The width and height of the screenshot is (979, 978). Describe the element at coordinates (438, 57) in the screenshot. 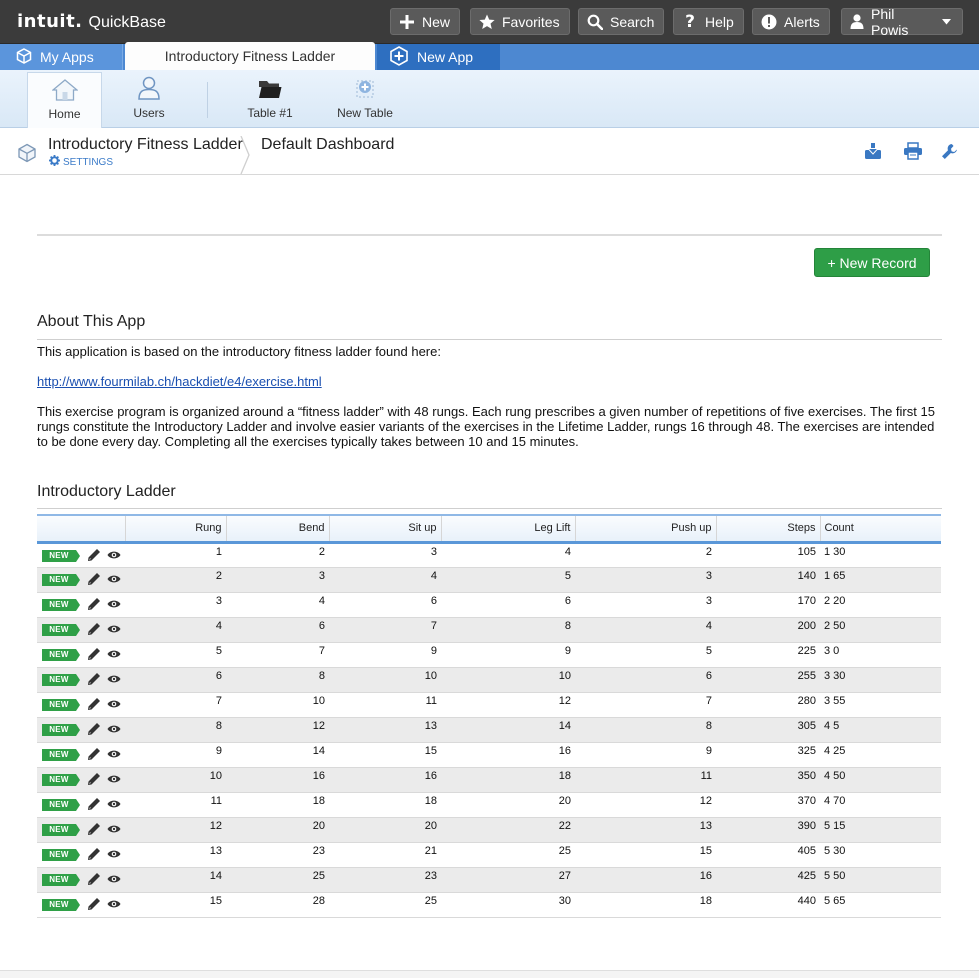

I see `tab-new-app: New App` at that location.